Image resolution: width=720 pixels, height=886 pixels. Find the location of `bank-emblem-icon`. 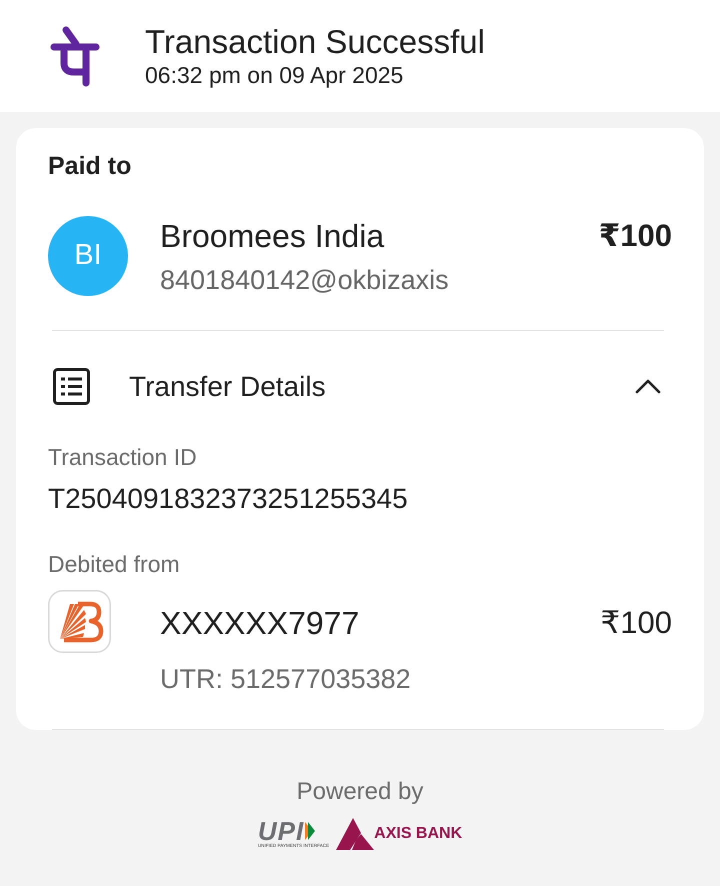

bank-emblem-icon is located at coordinates (355, 834).